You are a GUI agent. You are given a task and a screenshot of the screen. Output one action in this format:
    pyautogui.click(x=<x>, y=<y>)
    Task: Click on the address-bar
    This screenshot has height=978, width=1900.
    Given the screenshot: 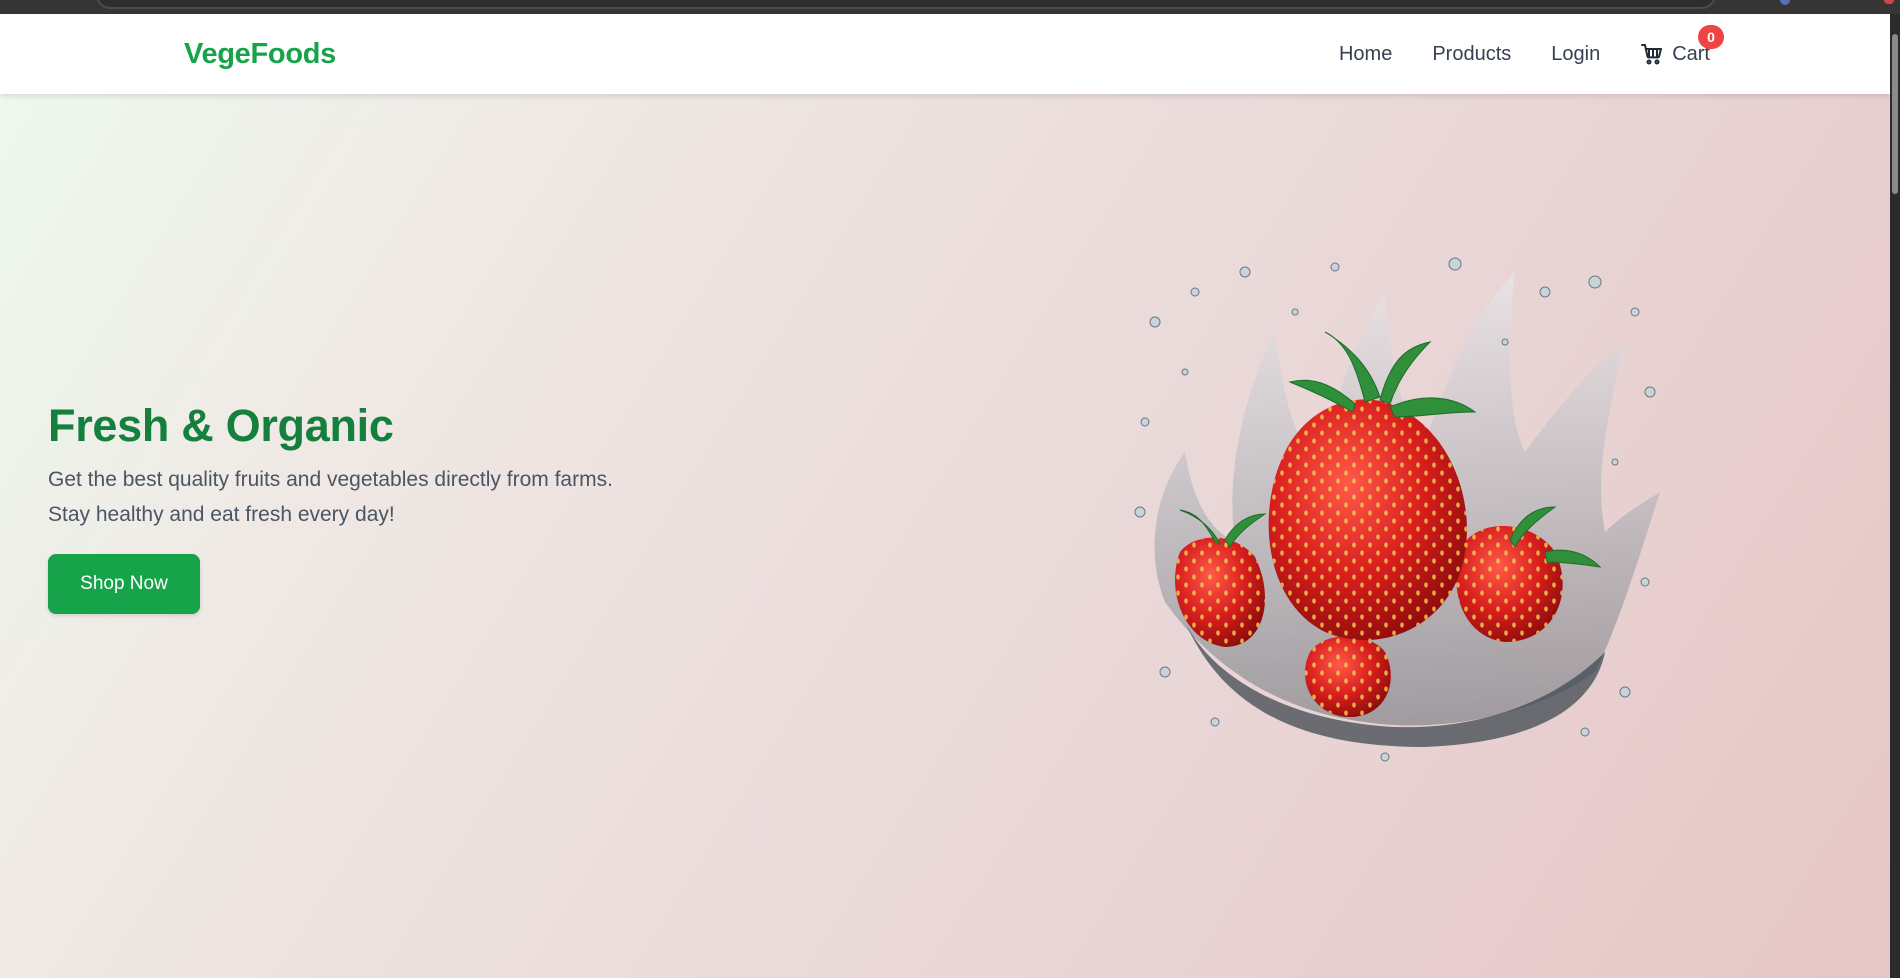 What is the action you would take?
    pyautogui.click(x=906, y=4)
    